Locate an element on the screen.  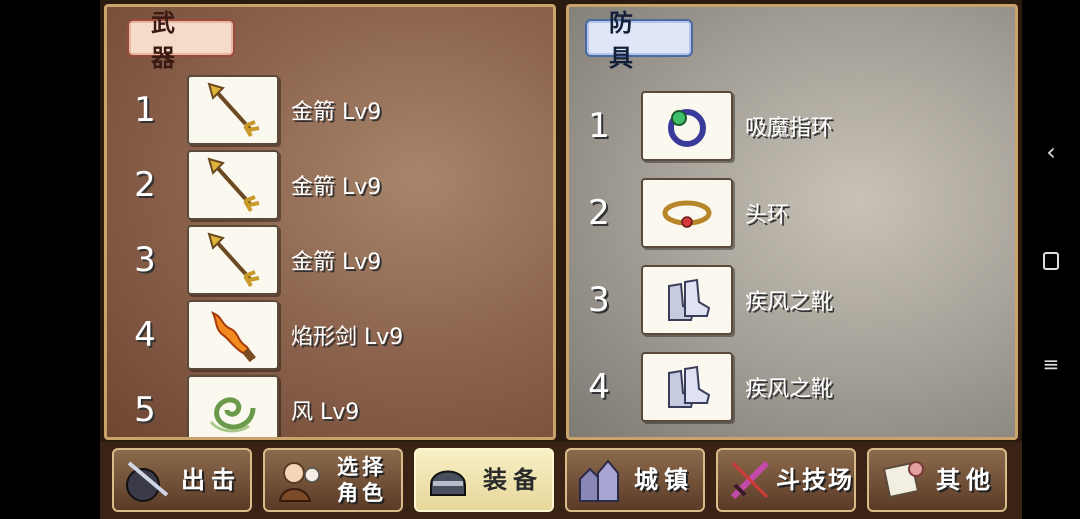
menu-icon: ≡ is located at coordinates (1051, 364).